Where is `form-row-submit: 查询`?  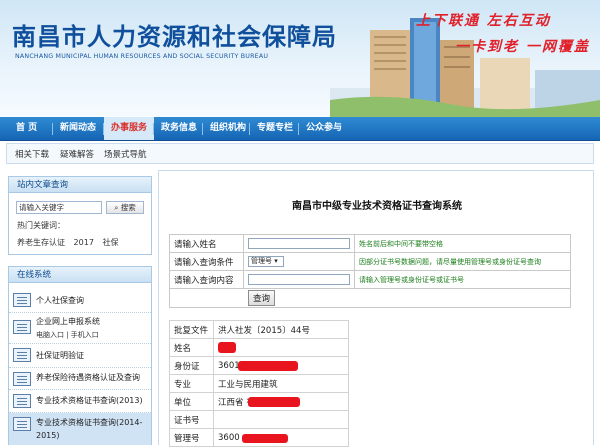 form-row-submit: 查询 is located at coordinates (370, 298).